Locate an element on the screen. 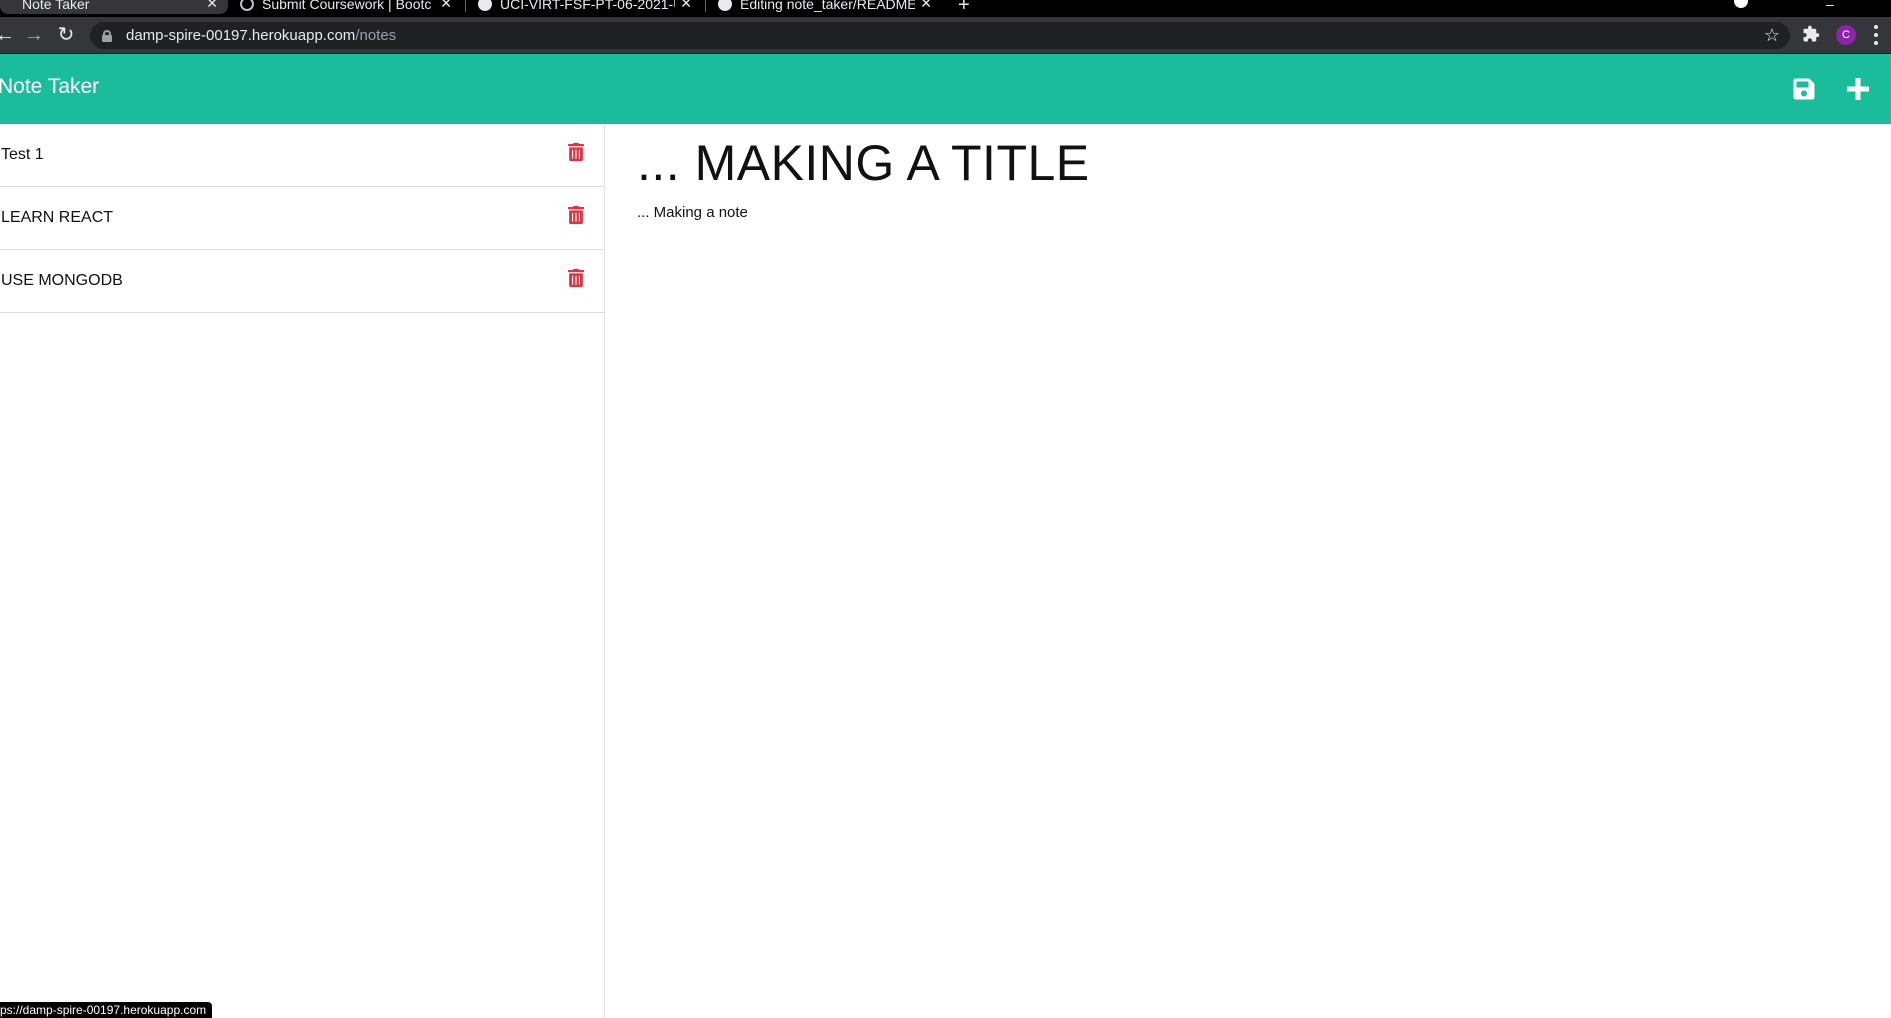 The image size is (1891, 1018). browser-tab-note-taker: Note Taker ✕ is located at coordinates (114, 7).